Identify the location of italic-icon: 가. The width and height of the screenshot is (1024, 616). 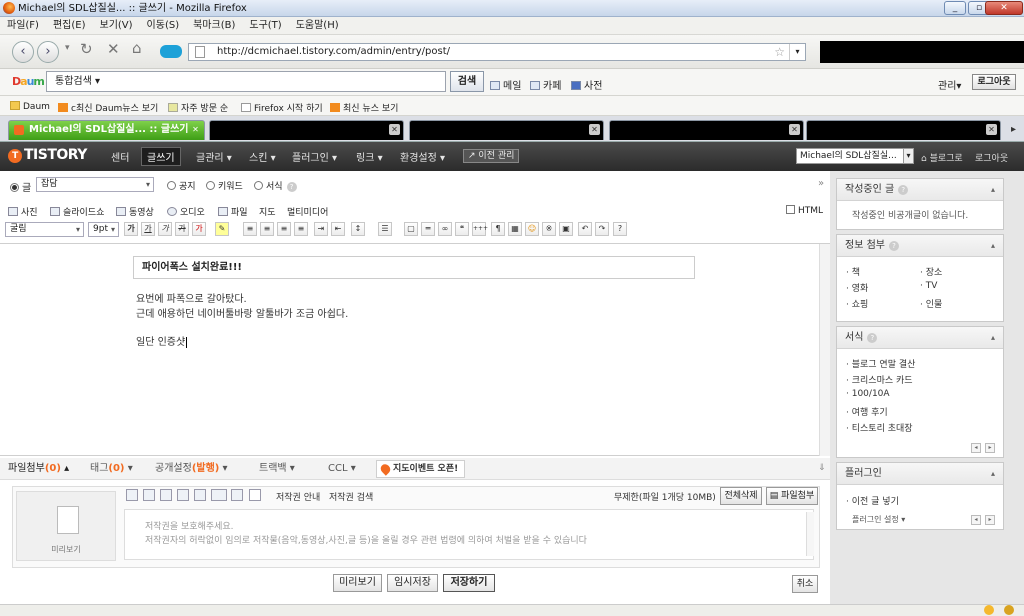
(165, 229).